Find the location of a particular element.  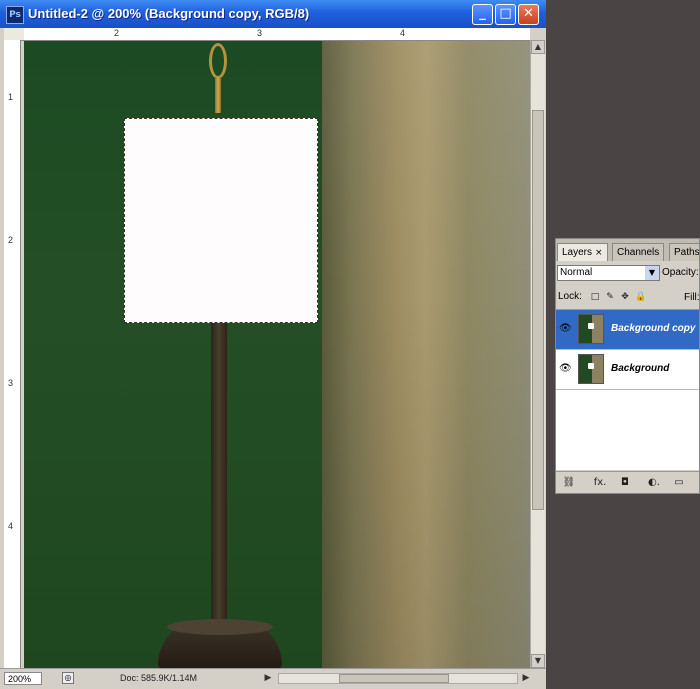

lamp-pole is located at coordinates (219, 475).